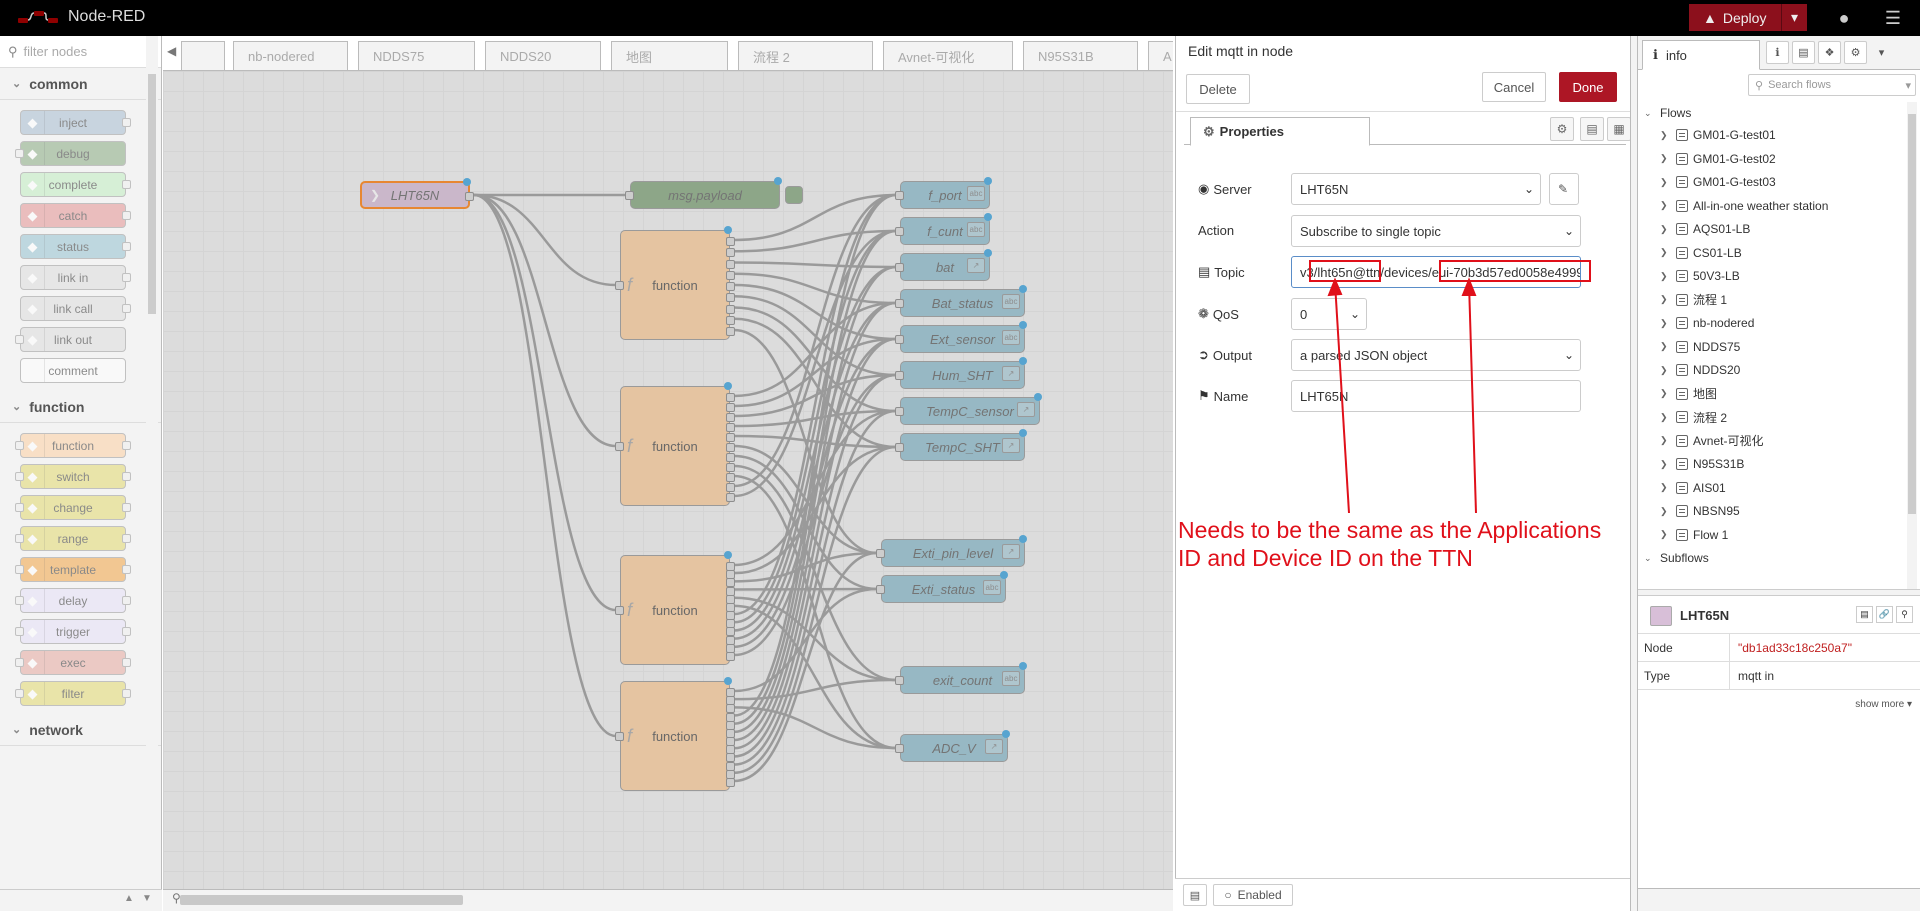 This screenshot has height=911, width=1920. What do you see at coordinates (1195, 895) in the screenshot?
I see `node-help-icon: ▤` at bounding box center [1195, 895].